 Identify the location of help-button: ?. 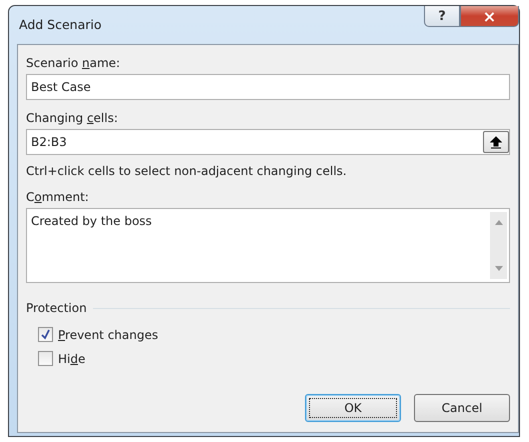
(442, 16).